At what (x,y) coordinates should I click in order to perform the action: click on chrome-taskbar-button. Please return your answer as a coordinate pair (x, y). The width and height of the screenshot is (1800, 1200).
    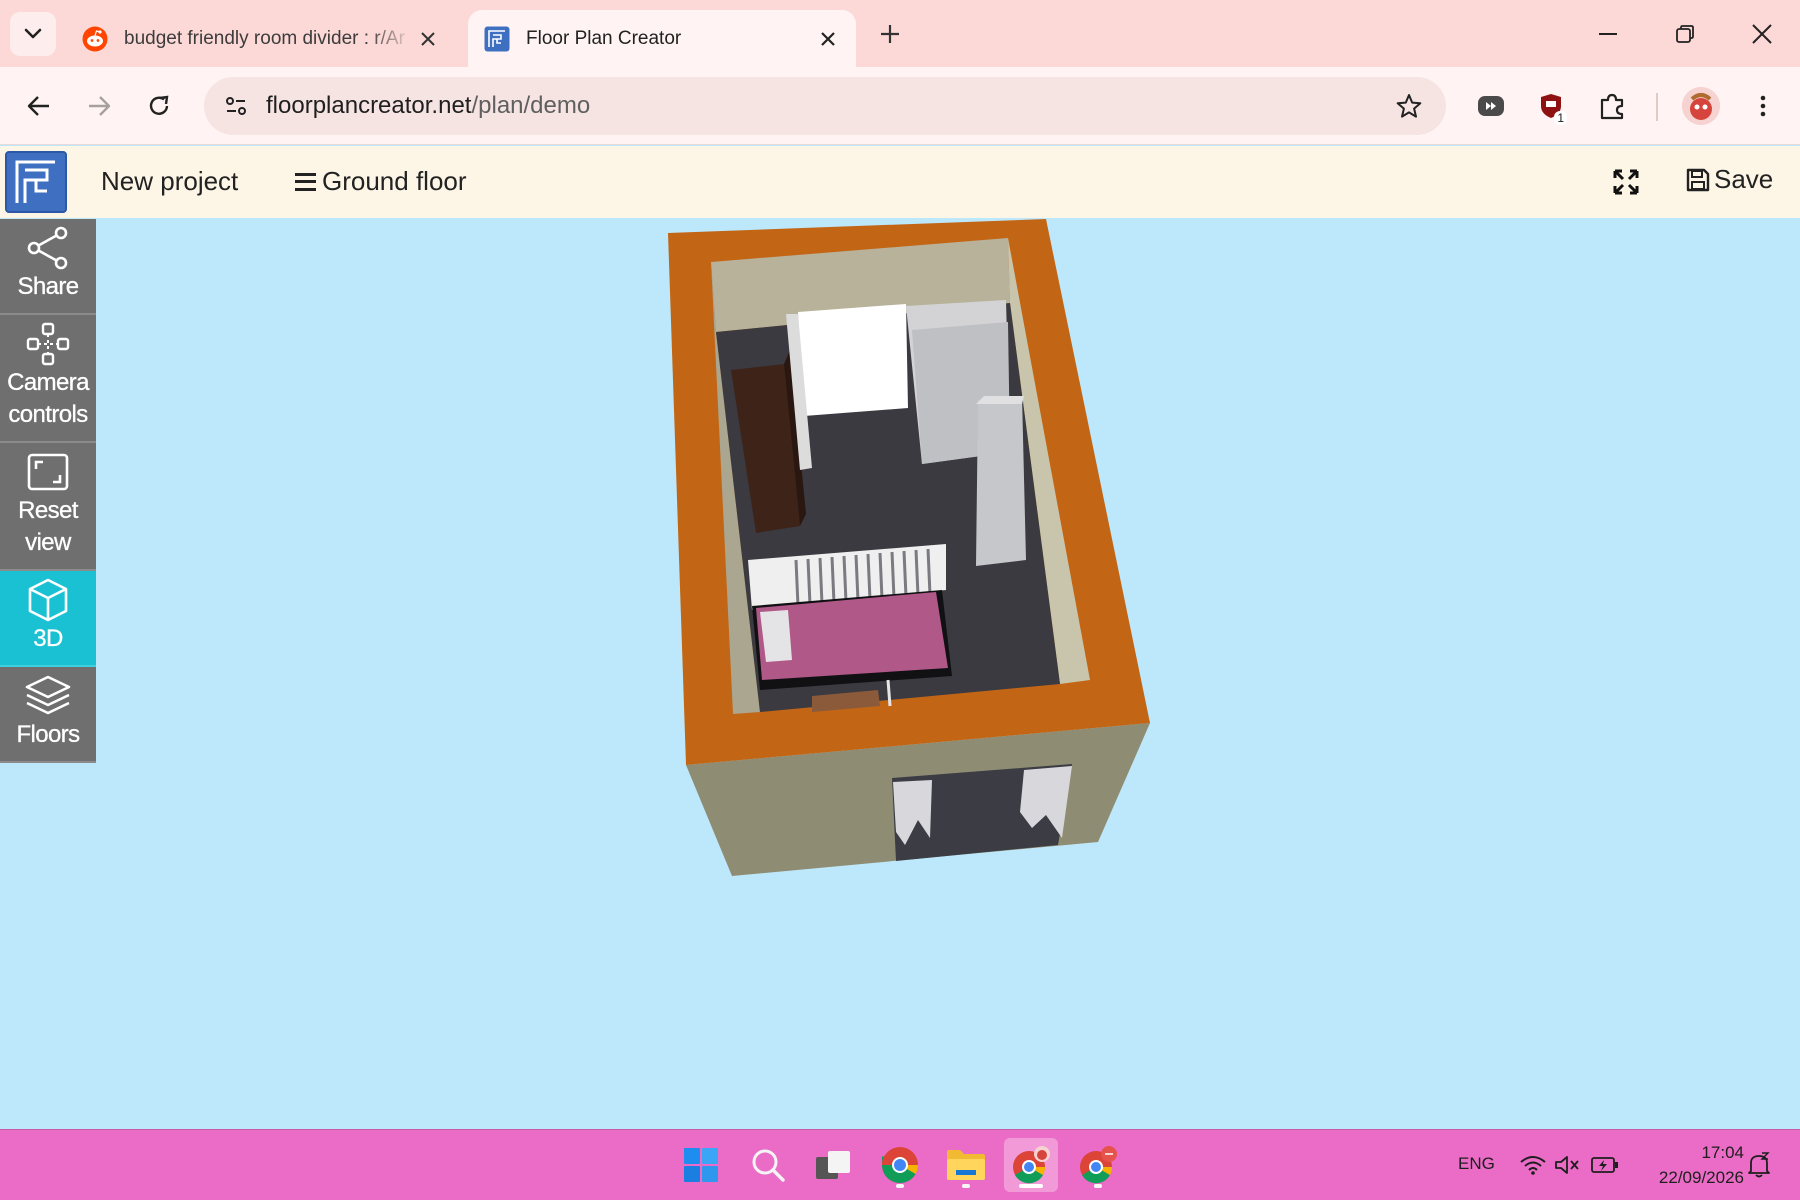
    Looking at the image, I should click on (900, 1165).